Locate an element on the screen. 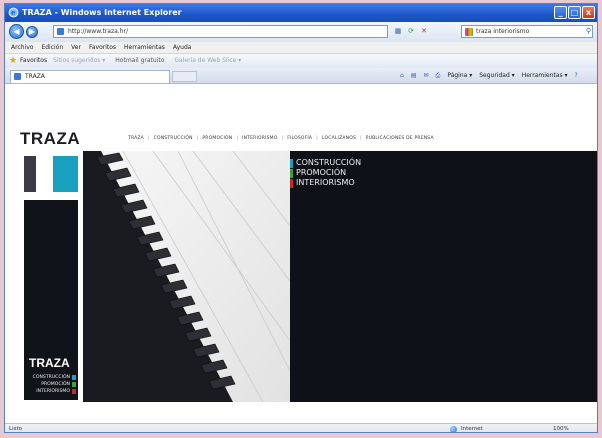 The image size is (602, 438). panel-list: CONSTRUCCIÓN PROMOCIÓN INTERIORISMO is located at coordinates (325, 173).